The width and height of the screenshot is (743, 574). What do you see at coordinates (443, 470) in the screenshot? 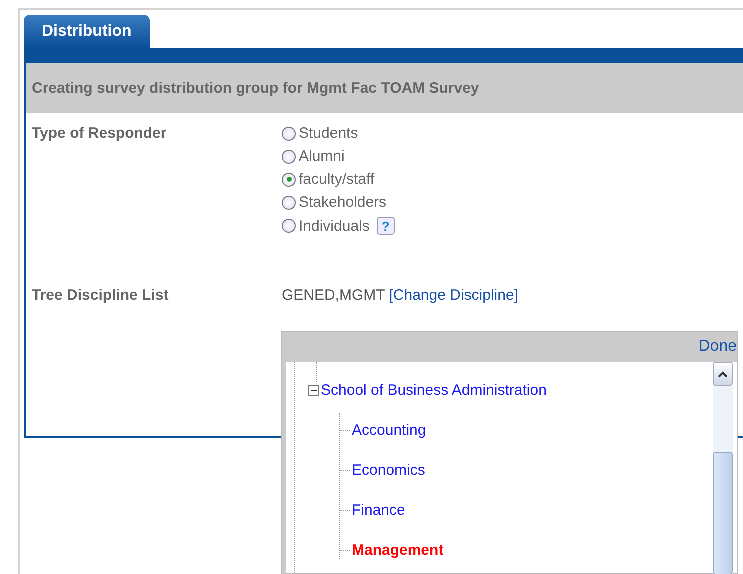
I see `tree-item: Economics` at bounding box center [443, 470].